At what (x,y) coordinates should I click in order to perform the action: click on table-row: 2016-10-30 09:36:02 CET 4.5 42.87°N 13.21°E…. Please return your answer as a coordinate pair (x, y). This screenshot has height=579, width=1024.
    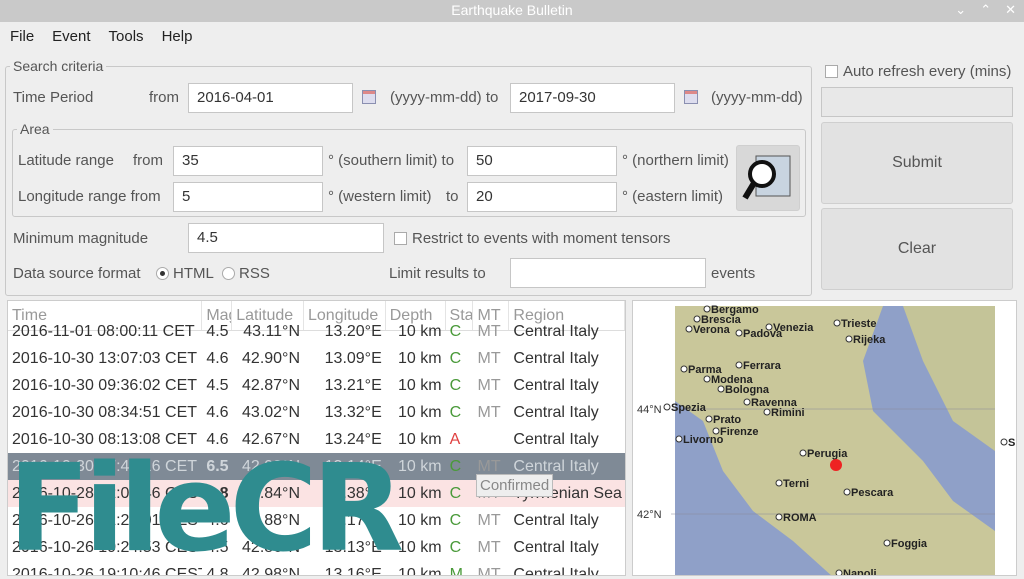
    Looking at the image, I should click on (316, 385).